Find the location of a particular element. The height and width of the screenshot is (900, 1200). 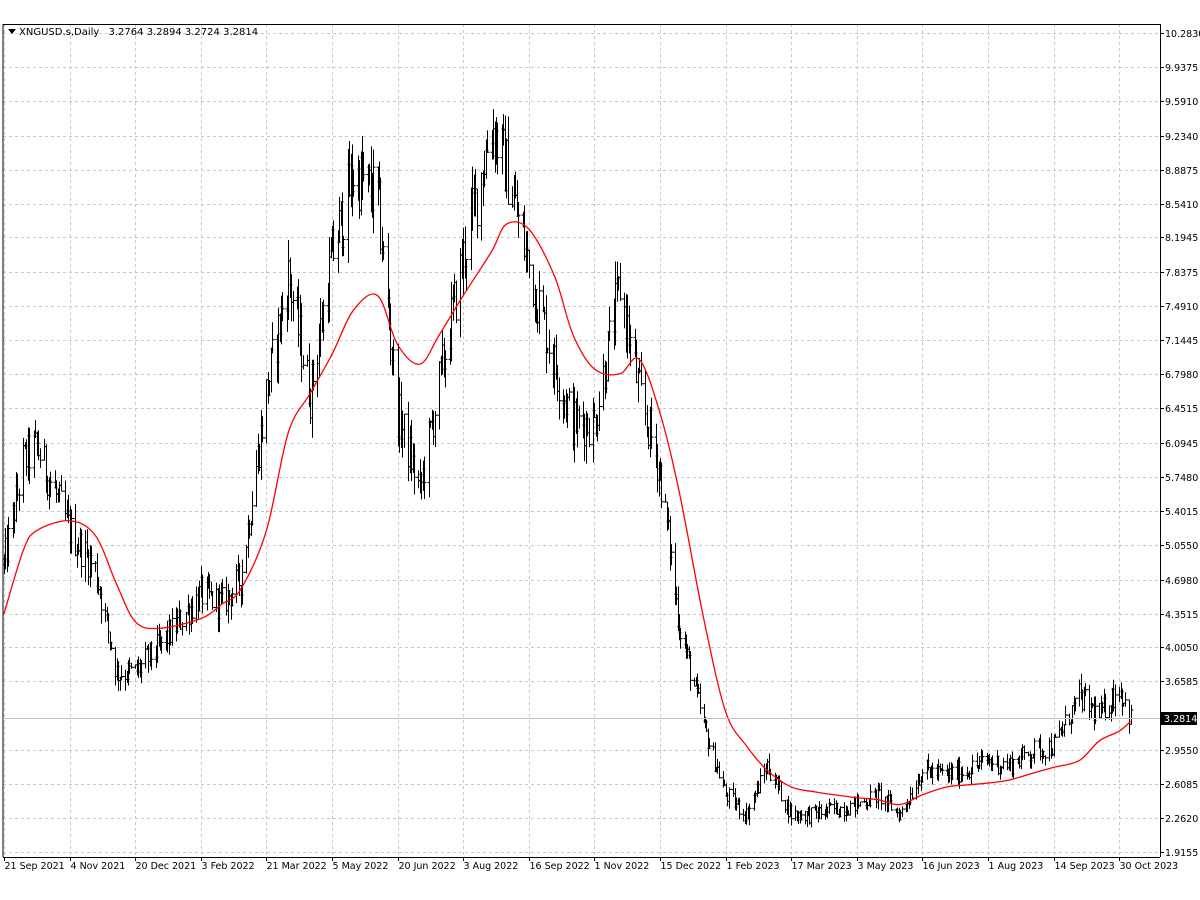

y-tick-label: 8.1945 is located at coordinates (1181, 238).